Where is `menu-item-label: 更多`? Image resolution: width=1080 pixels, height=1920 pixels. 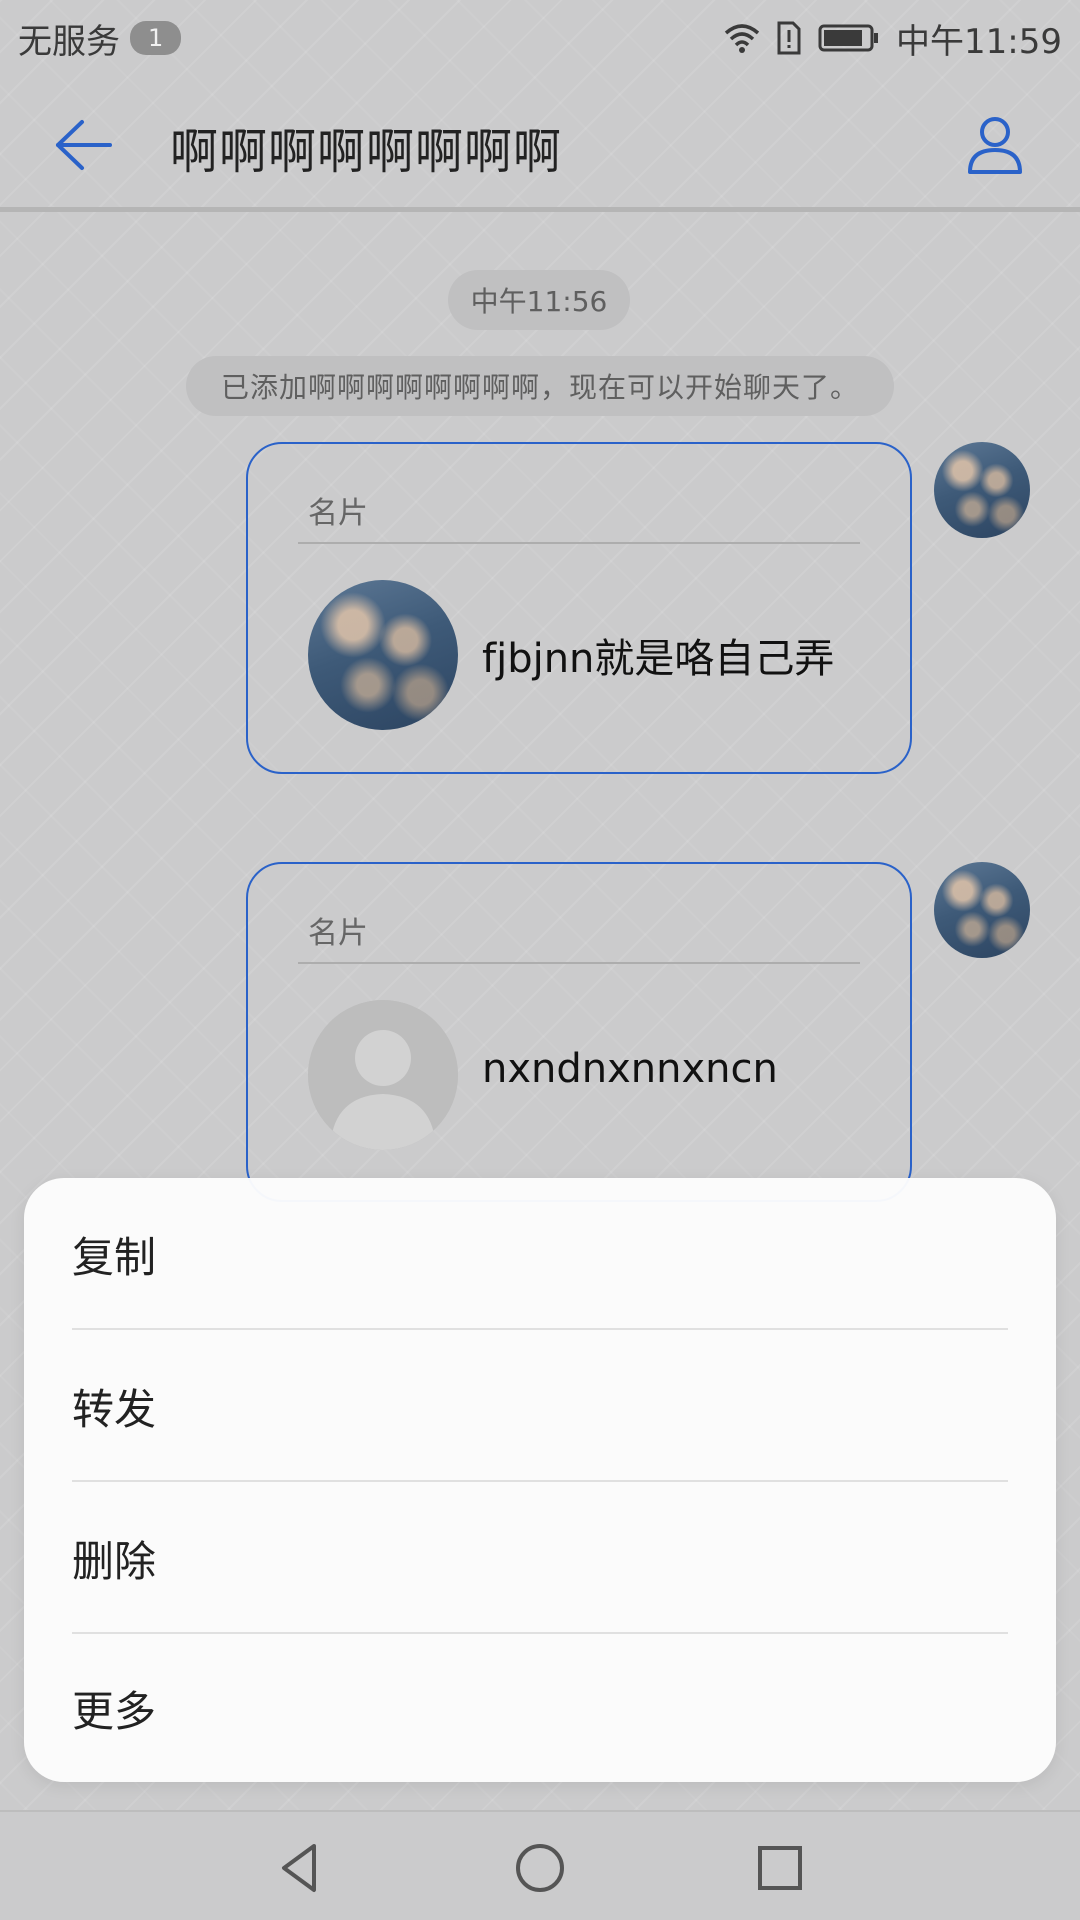
menu-item-label: 更多 is located at coordinates (114, 1711).